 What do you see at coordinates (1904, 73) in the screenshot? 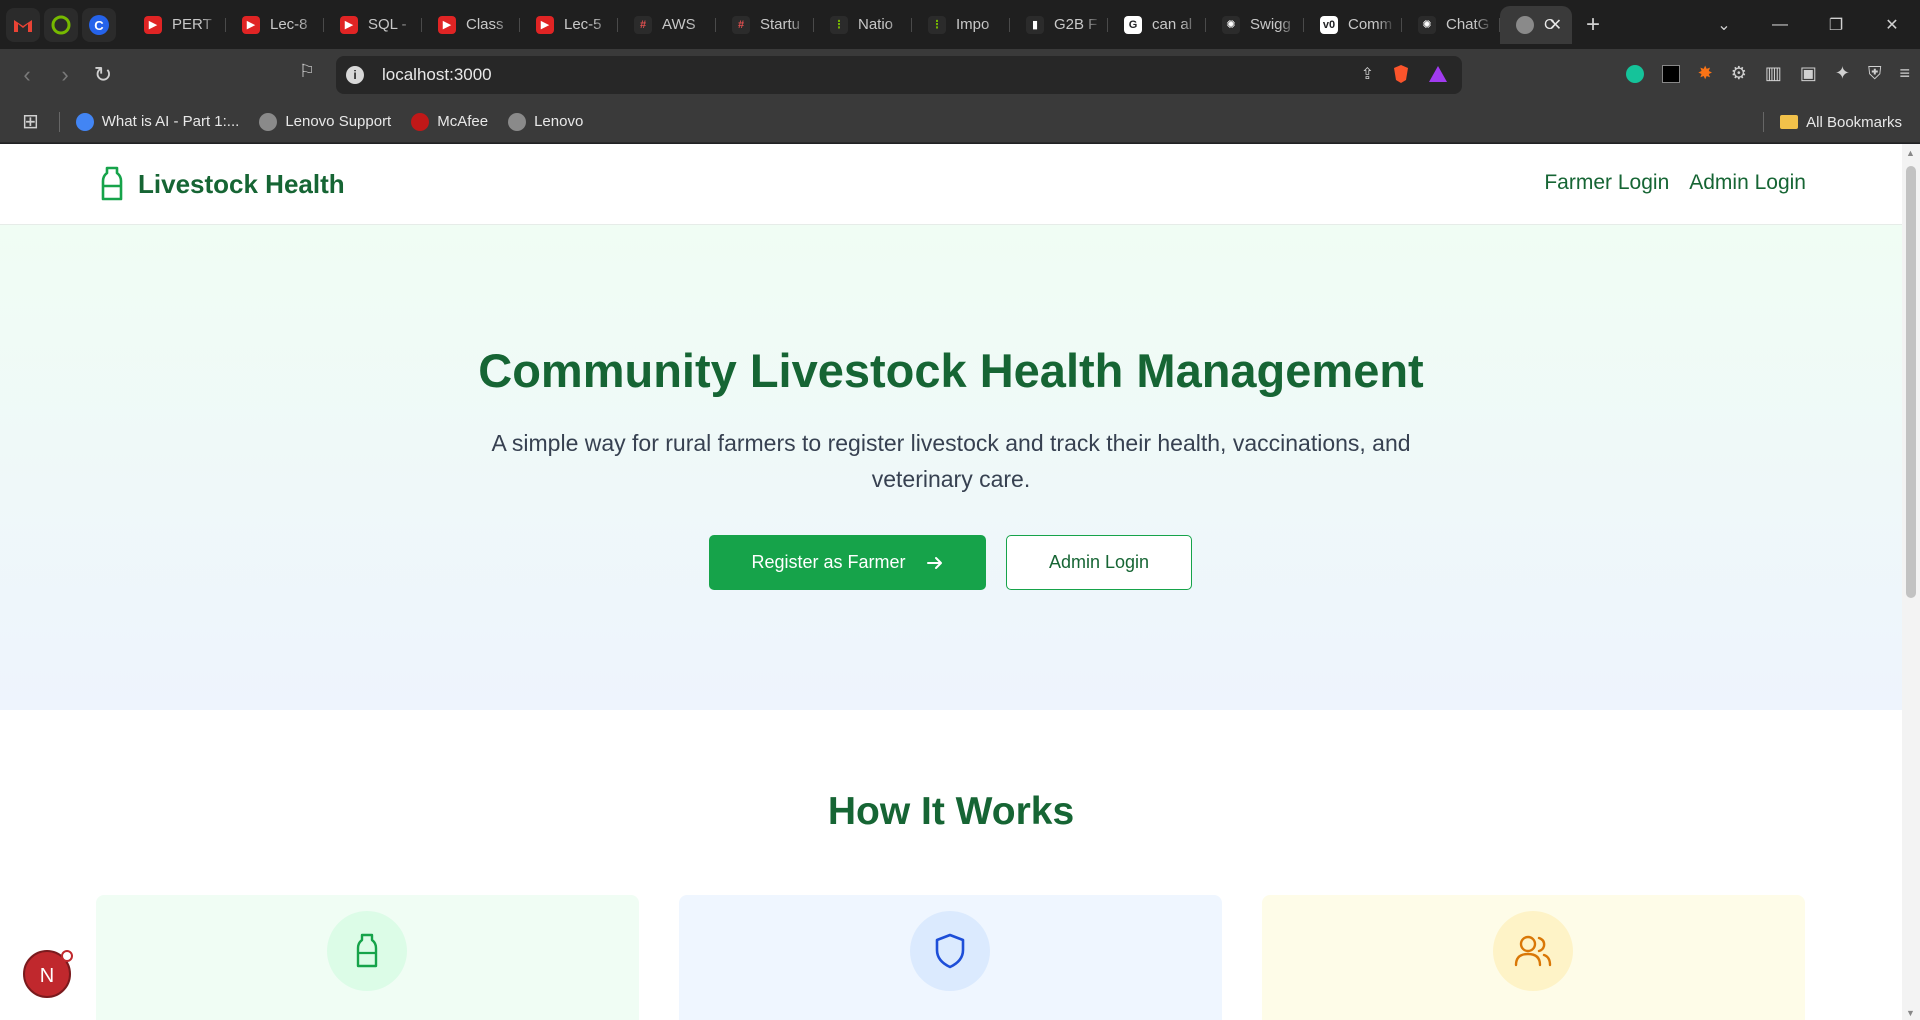
I see `menu-icon: ≡` at bounding box center [1904, 73].